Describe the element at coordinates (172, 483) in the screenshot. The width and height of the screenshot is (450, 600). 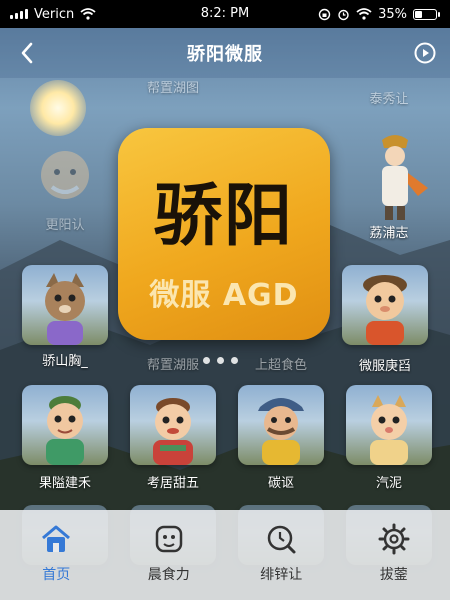
I see `character-label: 考居甜五` at that location.